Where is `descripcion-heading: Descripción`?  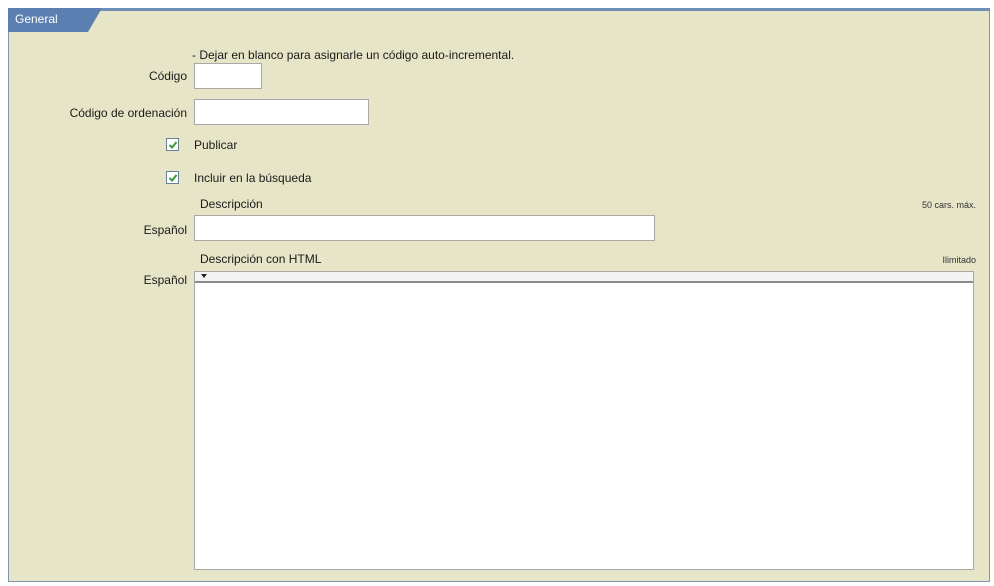
descripcion-heading: Descripción is located at coordinates (231, 204).